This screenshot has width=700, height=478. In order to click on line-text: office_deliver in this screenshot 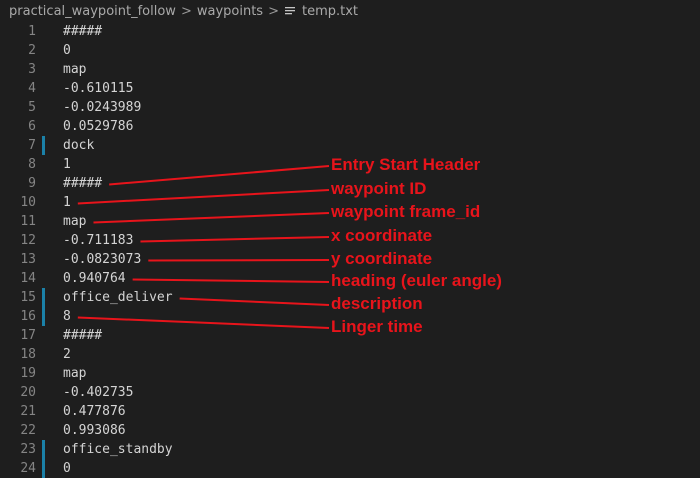, I will do `click(118, 297)`.